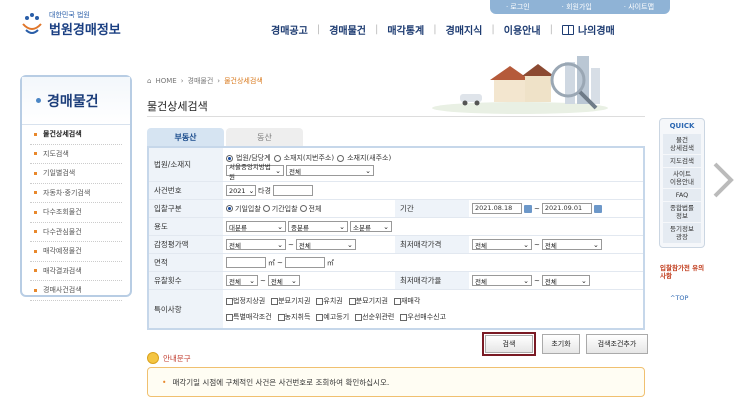 The image size is (754, 404). Describe the element at coordinates (225, 137) in the screenshot. I see `tab-bar: 부동산 동산` at that location.